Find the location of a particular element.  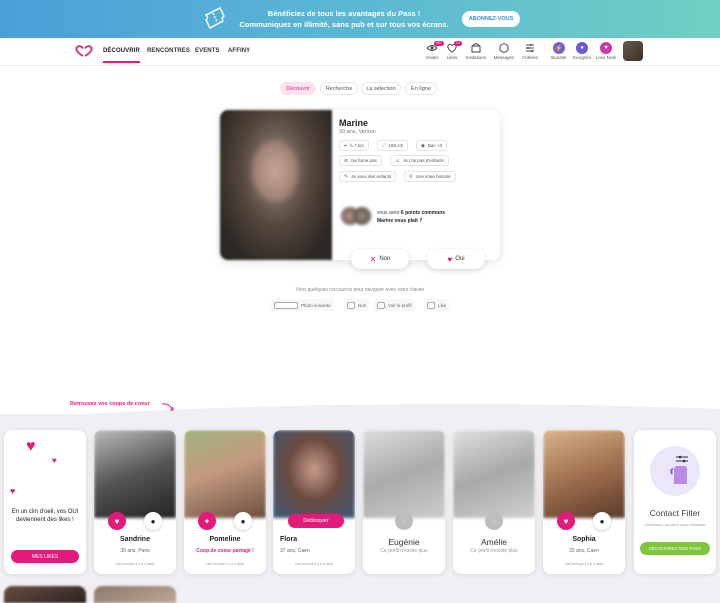

chip-relationship: ⚲ Une vraie histoire is located at coordinates (430, 176).